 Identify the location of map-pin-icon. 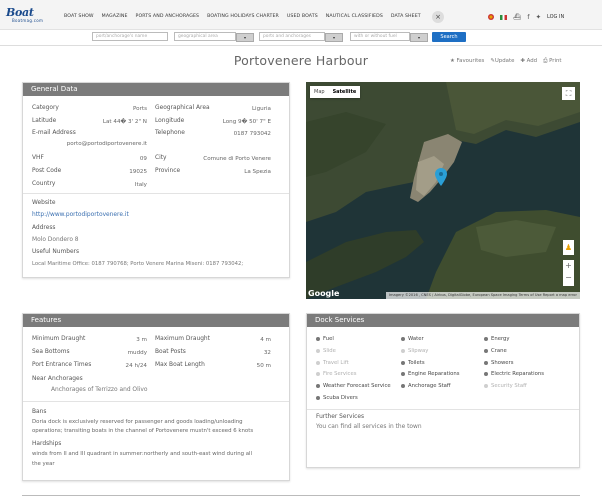
(441, 177).